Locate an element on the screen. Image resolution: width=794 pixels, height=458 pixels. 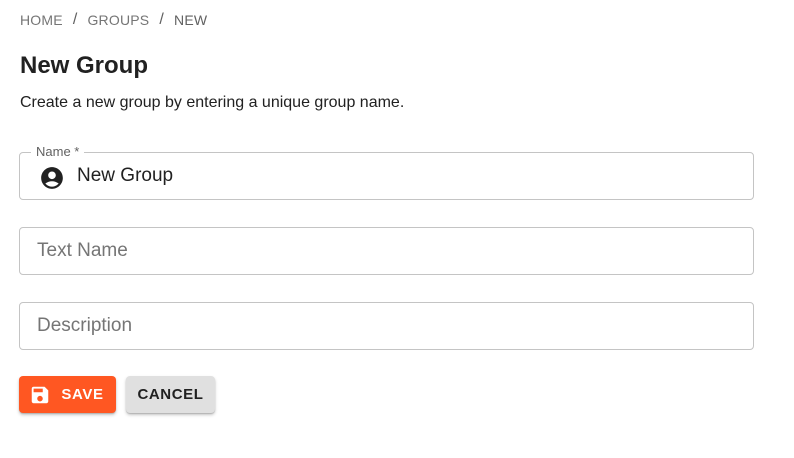
breadcrumb-groups-link: GROUPS is located at coordinates (118, 20).